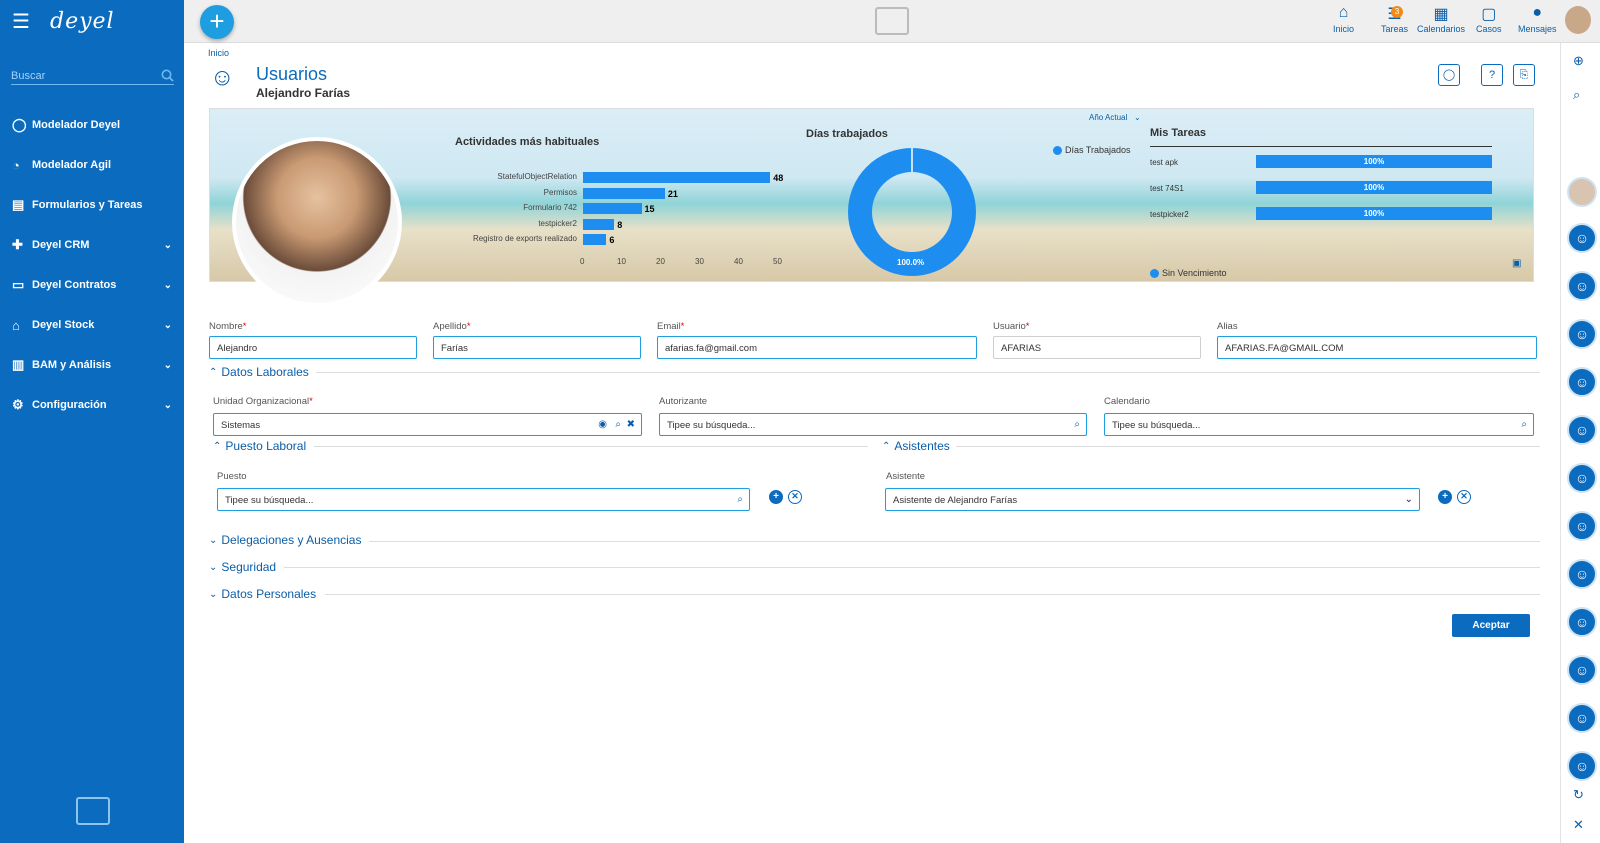 The image size is (1600, 843). I want to click on add-puesto-button: +, so click(776, 497).